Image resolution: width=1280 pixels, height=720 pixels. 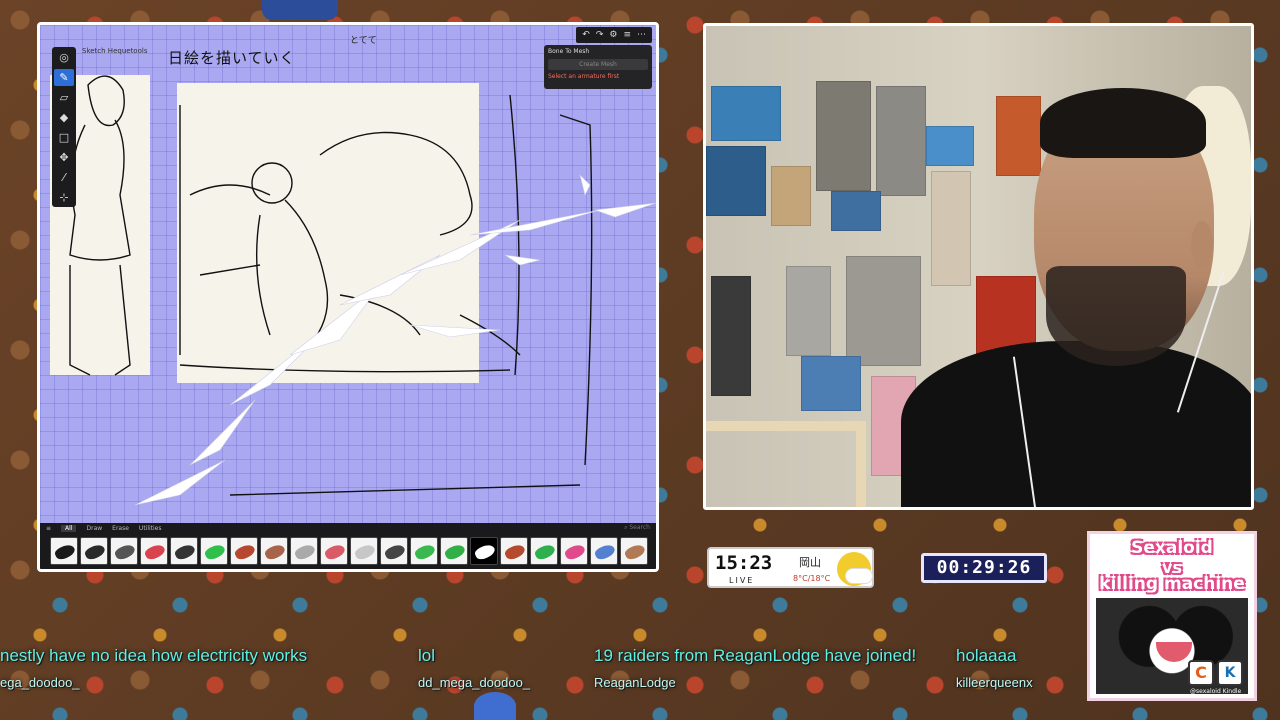 I want to click on sun-cloud-icon, so click(x=855, y=569).